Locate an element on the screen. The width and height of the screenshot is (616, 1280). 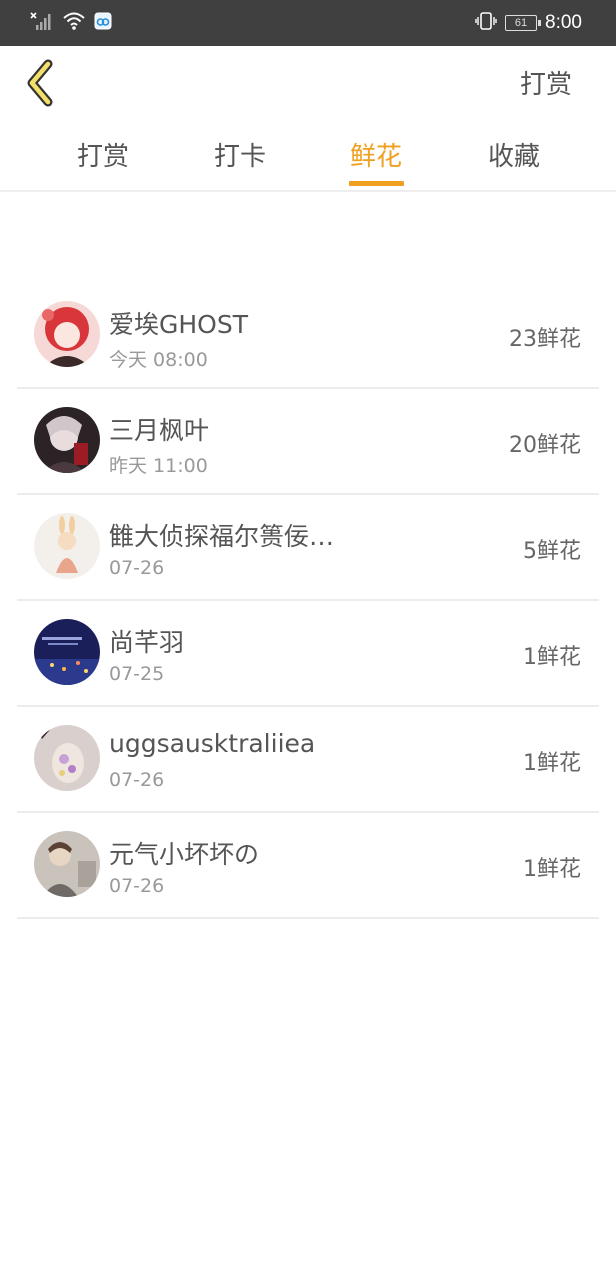
user-name: 三月枫叶 is located at coordinates (159, 430).